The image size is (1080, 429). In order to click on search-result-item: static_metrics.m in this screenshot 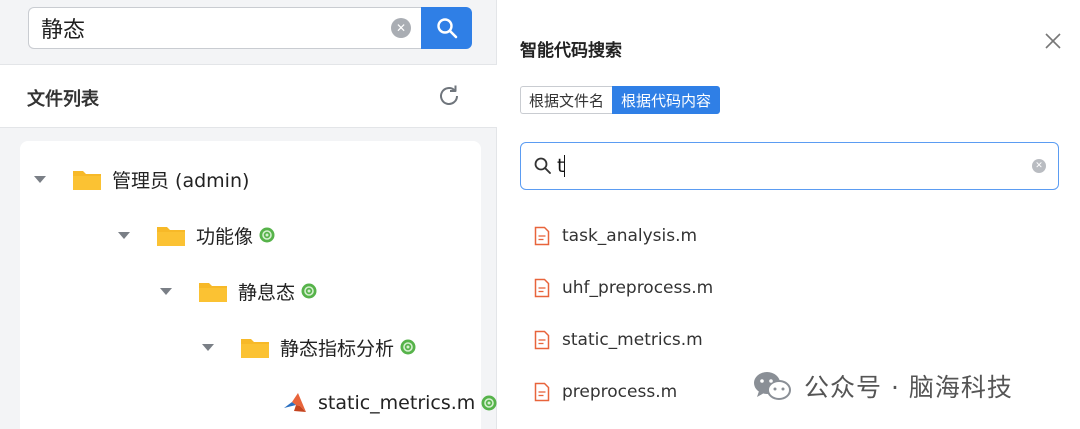, I will do `click(618, 340)`.